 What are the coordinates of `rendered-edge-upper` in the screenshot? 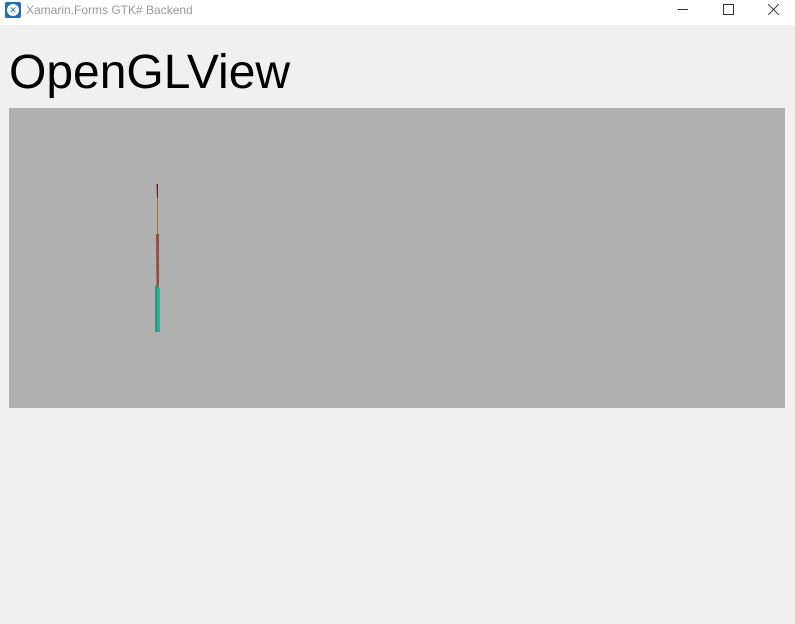 It's located at (157, 216).